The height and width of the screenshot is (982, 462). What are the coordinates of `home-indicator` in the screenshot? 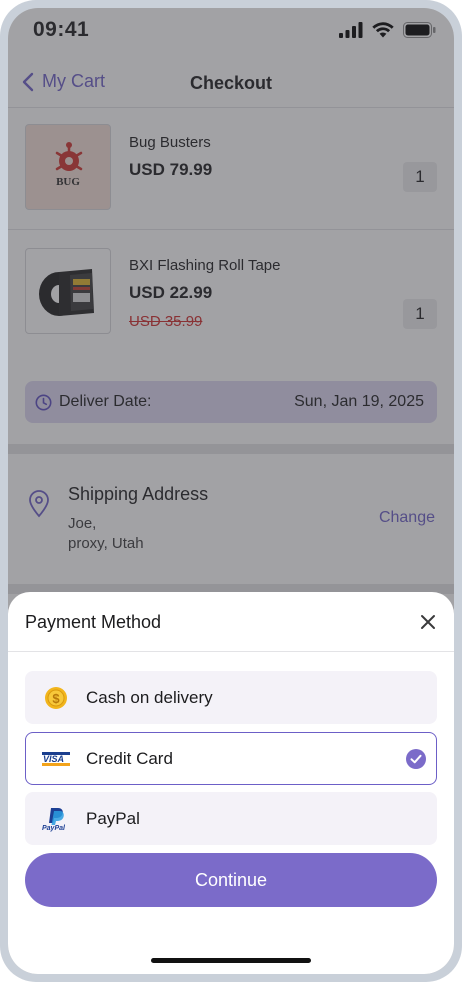 It's located at (231, 960).